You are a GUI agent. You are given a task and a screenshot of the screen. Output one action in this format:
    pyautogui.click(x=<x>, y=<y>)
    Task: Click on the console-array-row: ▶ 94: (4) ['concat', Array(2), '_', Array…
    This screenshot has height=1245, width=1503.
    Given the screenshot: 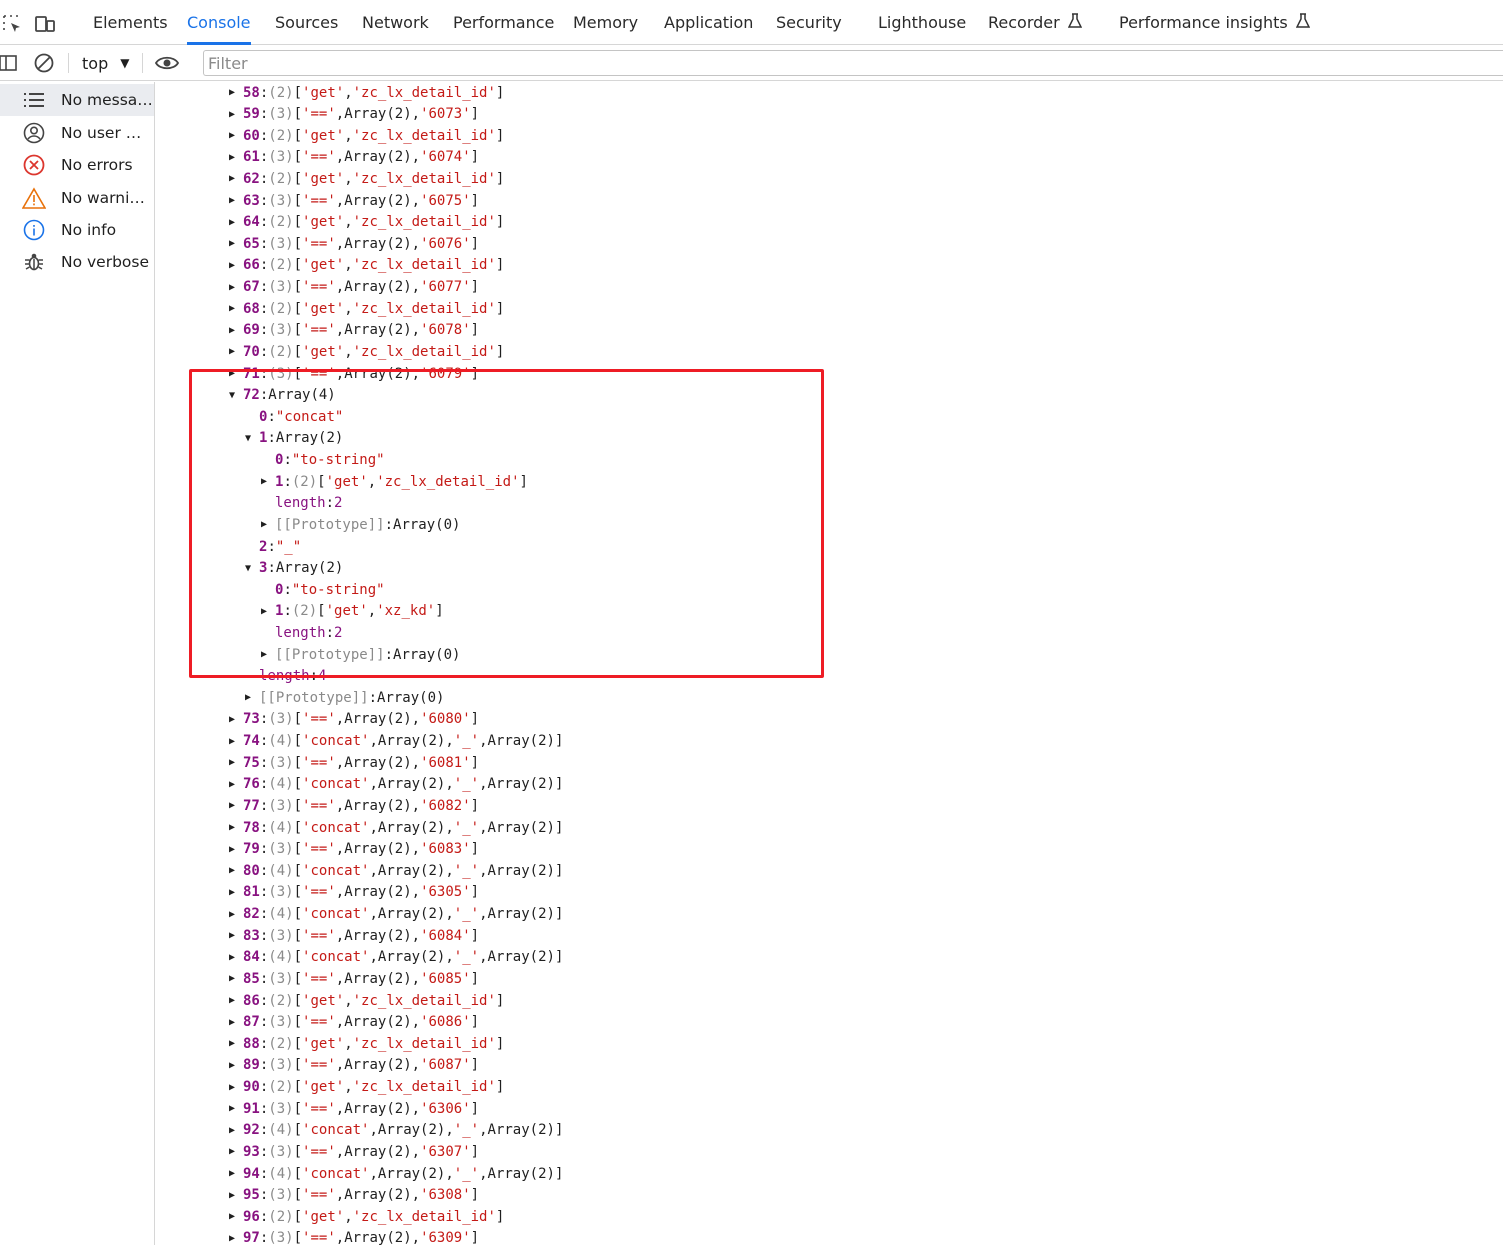 What is the action you would take?
    pyautogui.click(x=396, y=1173)
    